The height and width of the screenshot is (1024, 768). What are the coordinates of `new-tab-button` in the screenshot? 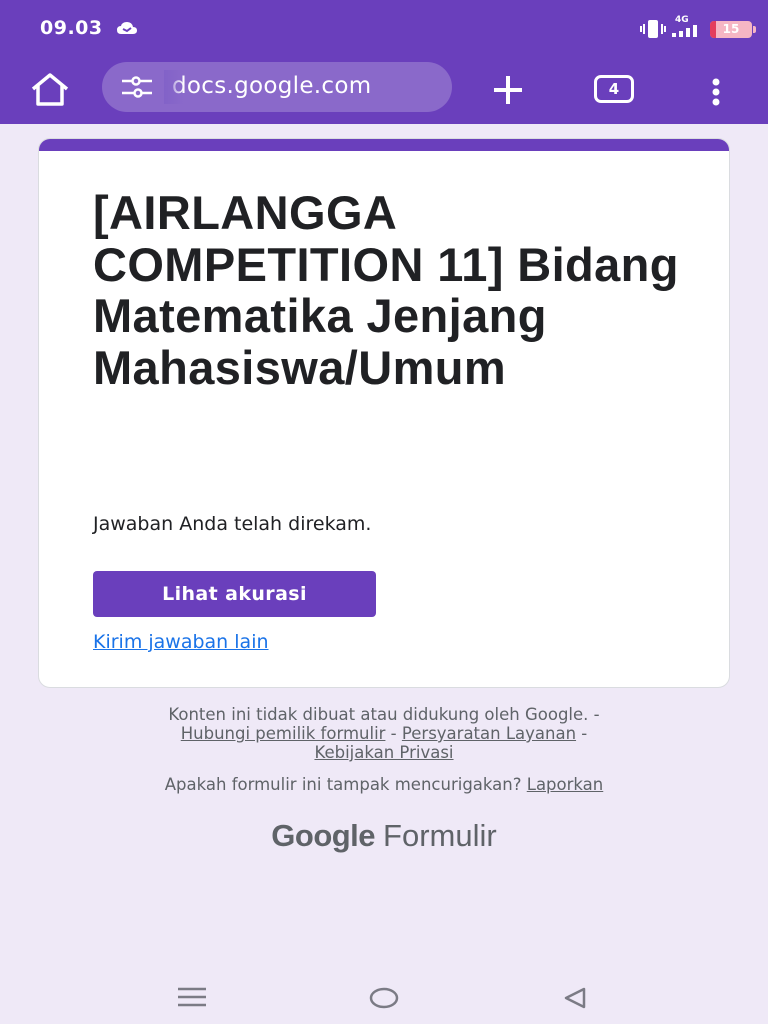 It's located at (508, 90).